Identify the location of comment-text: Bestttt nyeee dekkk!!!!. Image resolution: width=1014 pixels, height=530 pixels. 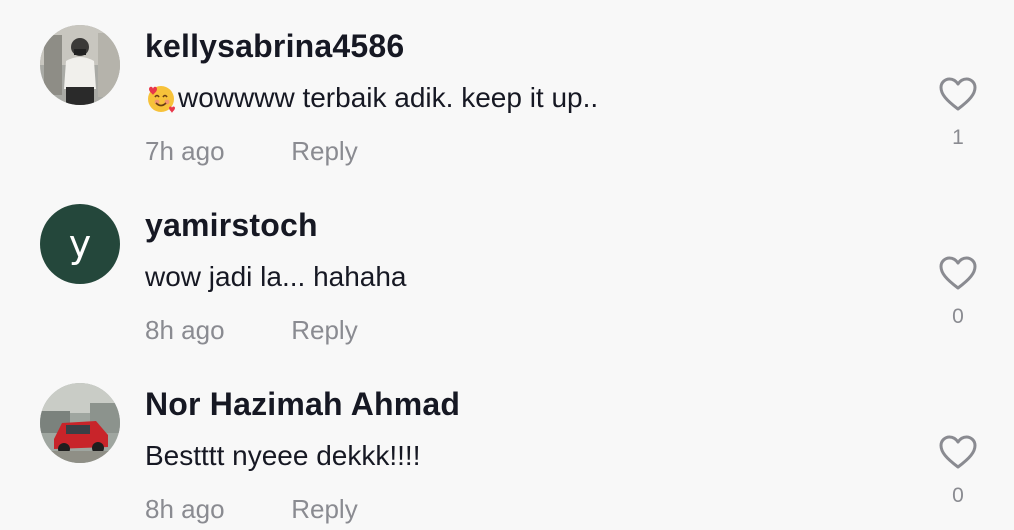
(282, 456).